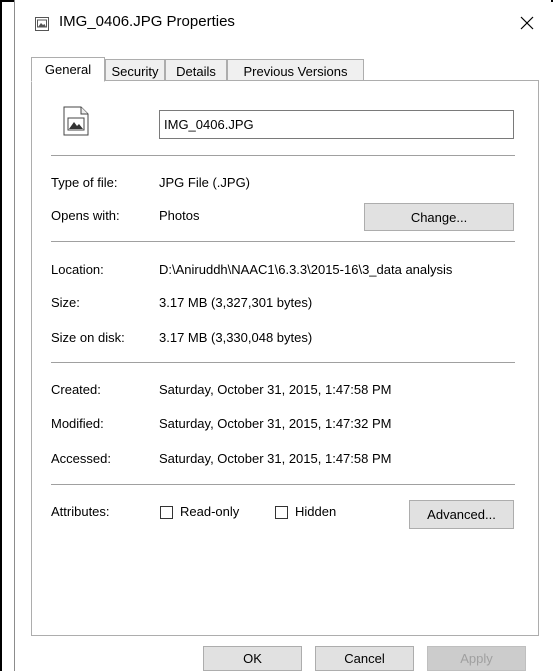  I want to click on location-label: Location:, so click(77, 269).